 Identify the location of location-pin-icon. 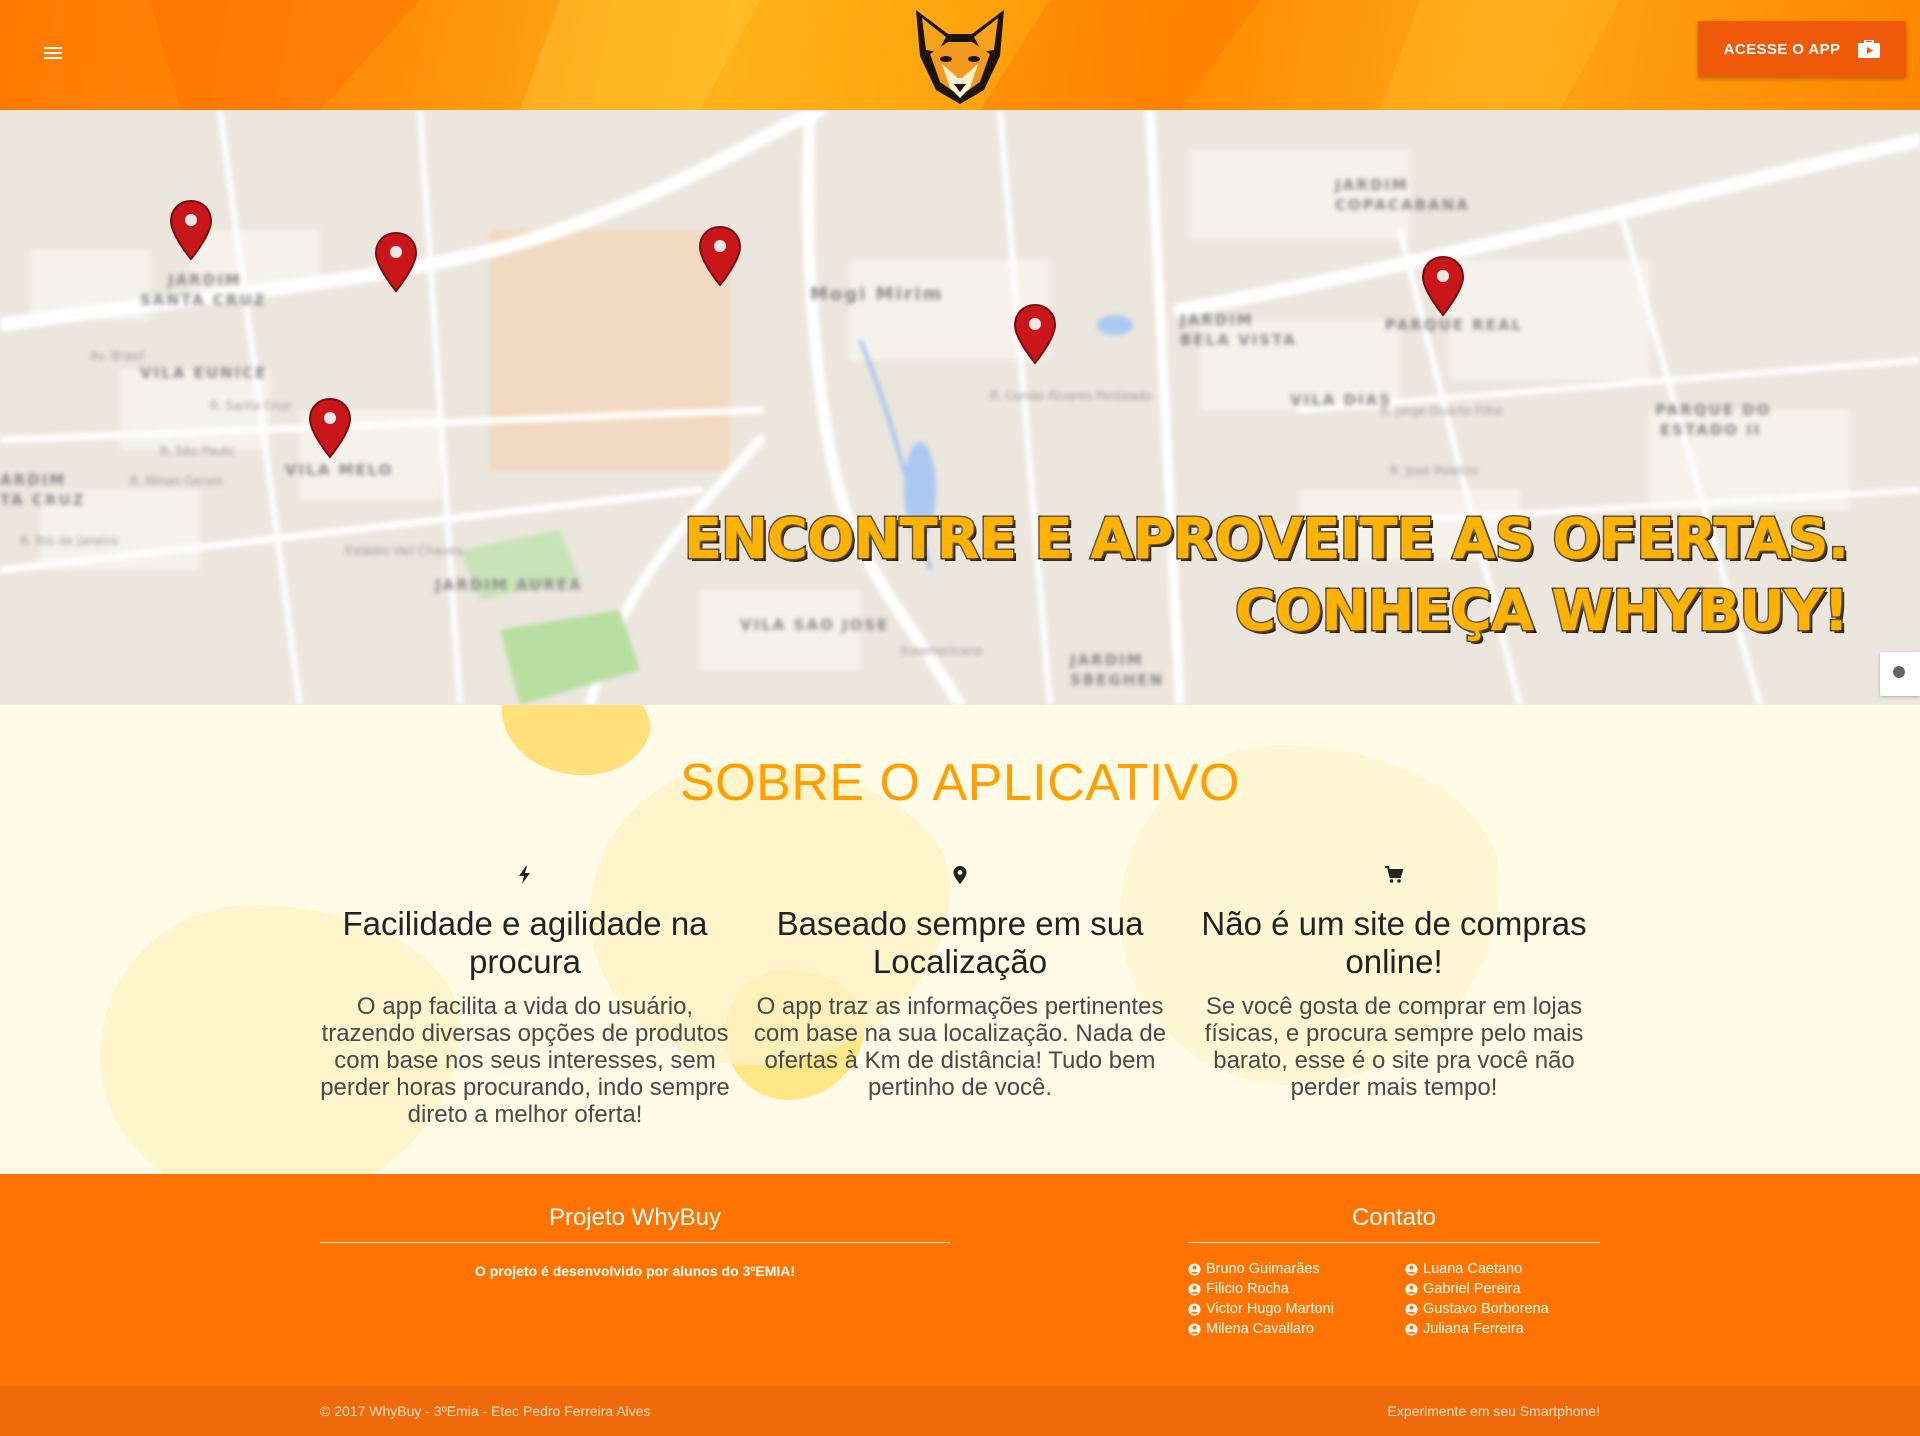
(960, 875).